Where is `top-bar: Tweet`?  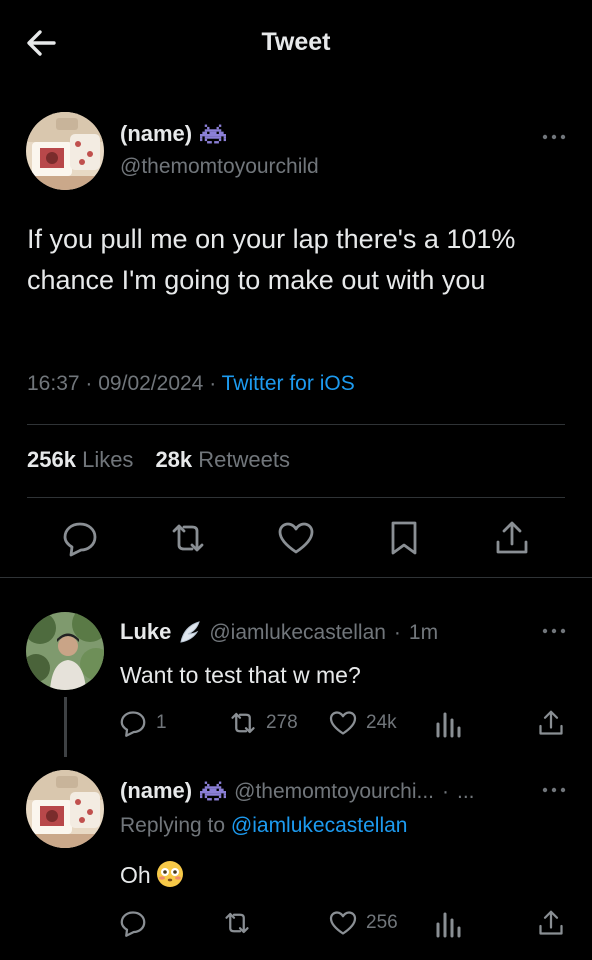
top-bar: Tweet is located at coordinates (296, 44).